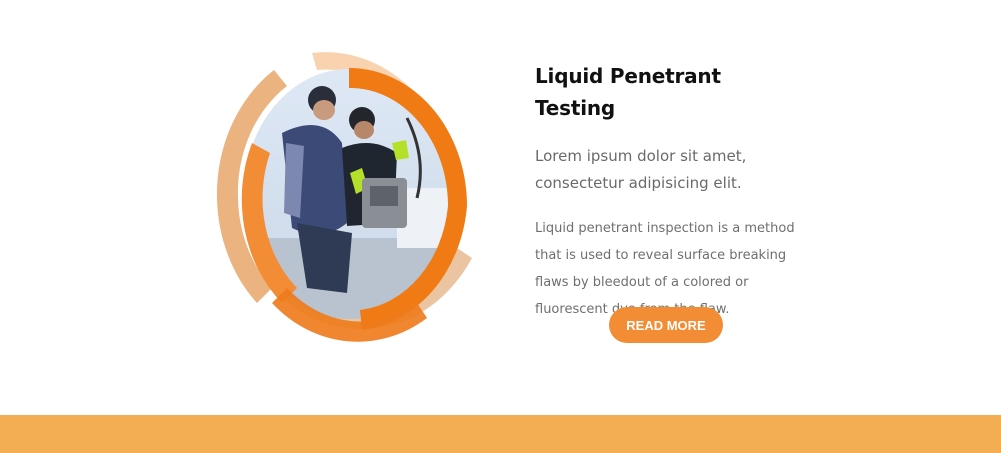  I want to click on footer-band, so click(500, 434).